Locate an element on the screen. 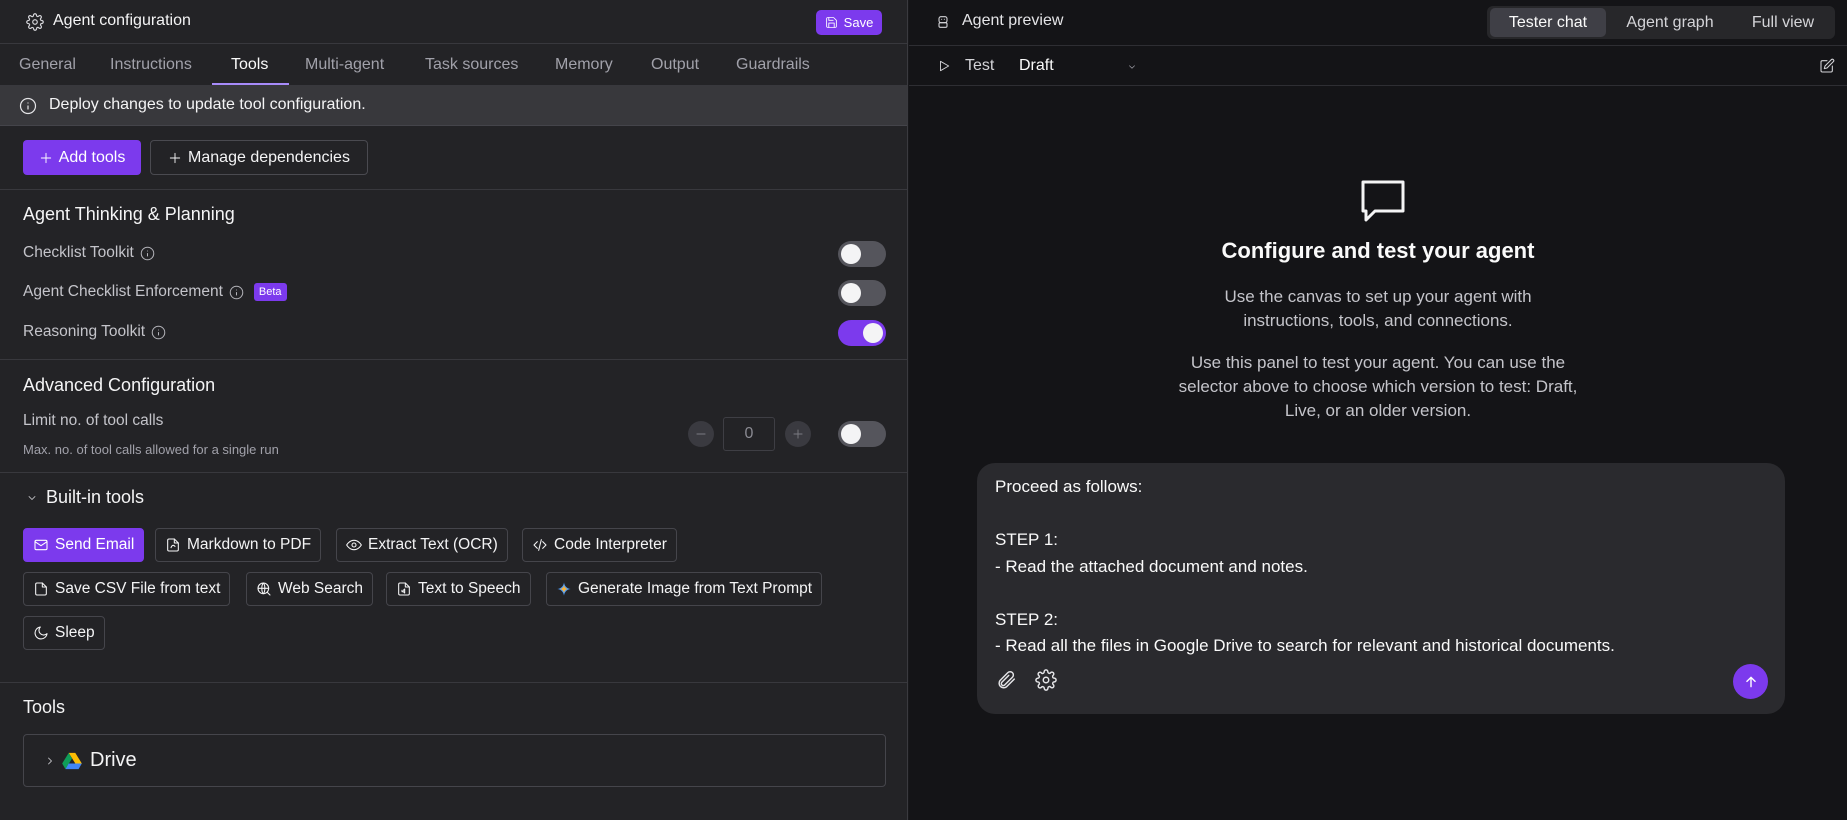 The height and width of the screenshot is (820, 1847). chip-code-interpreter: Code Interpreter is located at coordinates (599, 545).